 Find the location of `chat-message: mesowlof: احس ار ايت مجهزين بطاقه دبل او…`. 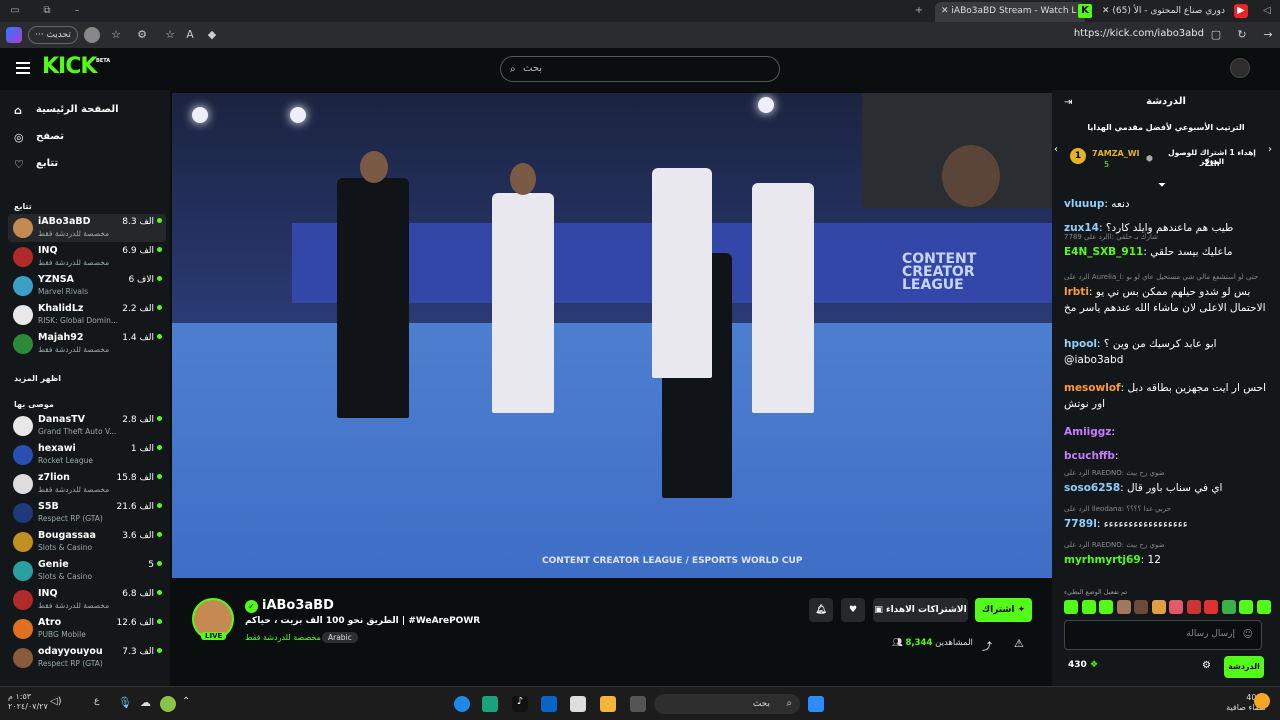

chat-message: mesowlof: احس ار ايت مجهزين بطاقه دبل او… is located at coordinates (1169, 396).